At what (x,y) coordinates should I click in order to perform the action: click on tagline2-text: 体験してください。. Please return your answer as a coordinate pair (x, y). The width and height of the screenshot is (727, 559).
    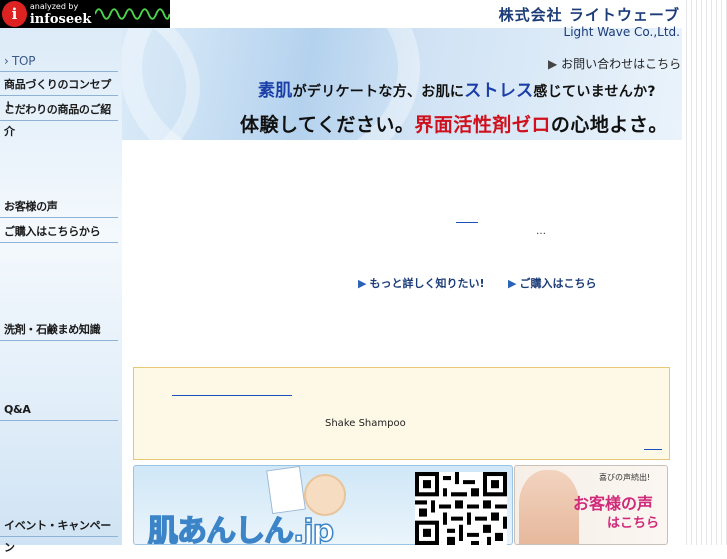
    Looking at the image, I should click on (327, 125).